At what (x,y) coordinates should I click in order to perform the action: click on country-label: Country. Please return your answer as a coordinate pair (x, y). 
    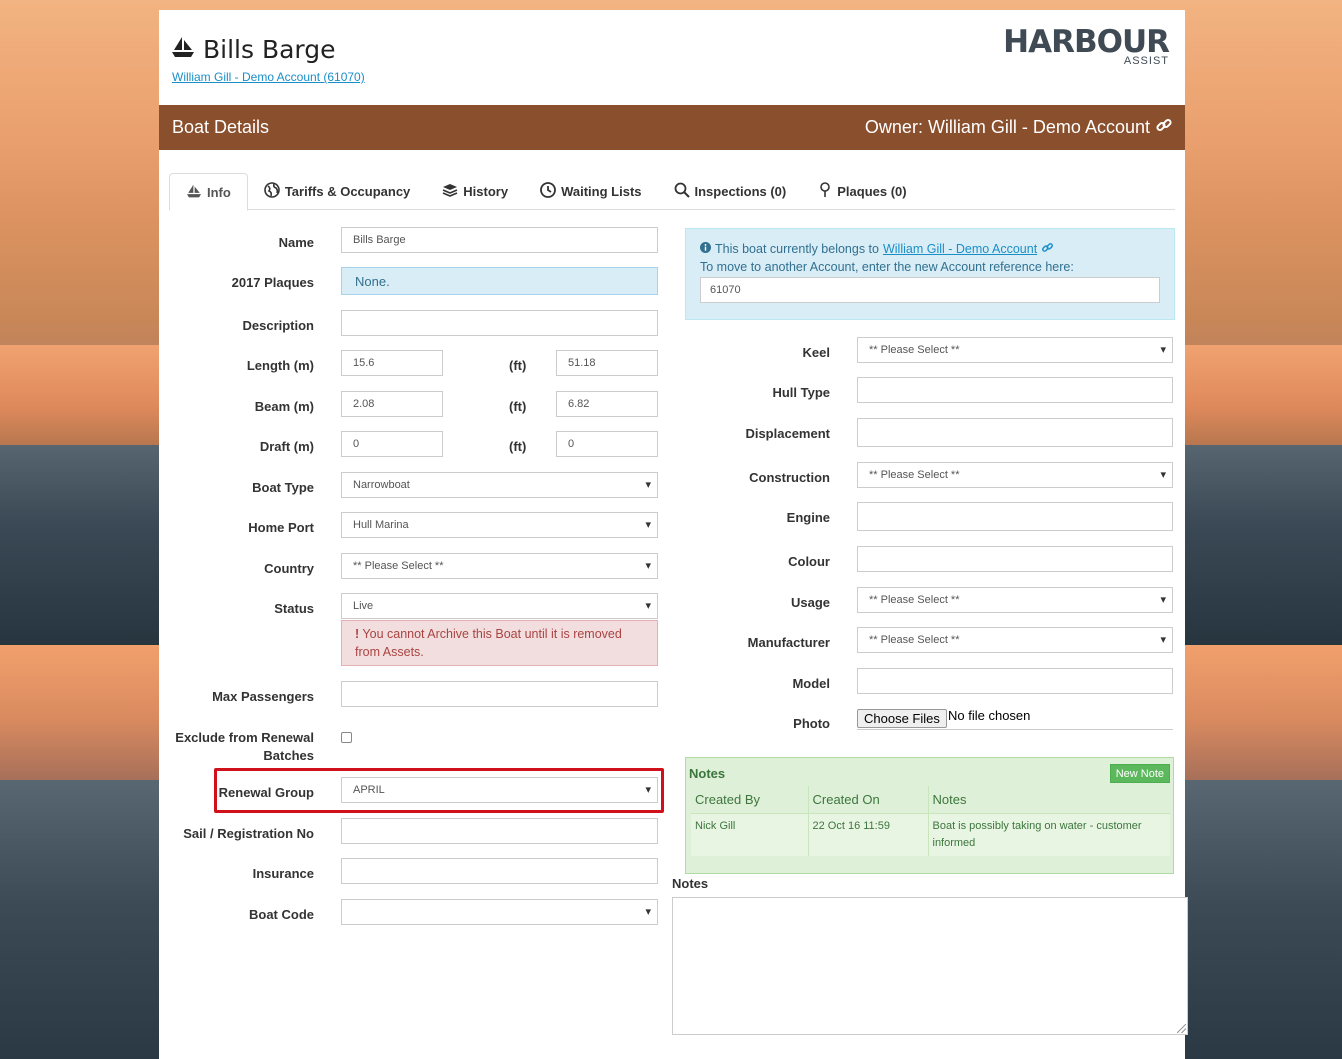
    Looking at the image, I should click on (289, 568).